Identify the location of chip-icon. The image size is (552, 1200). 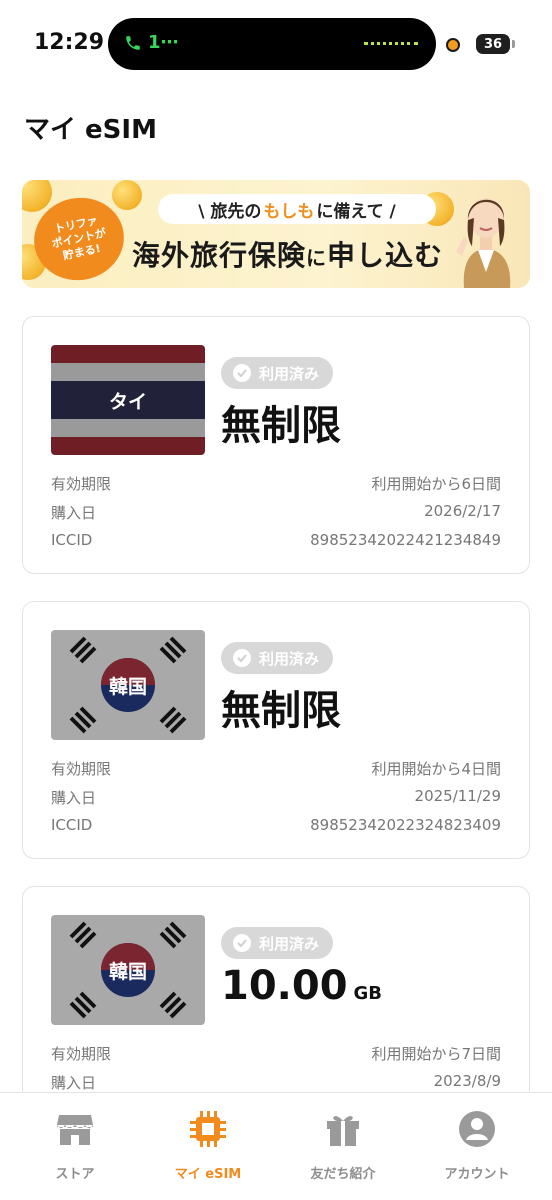
(208, 1129).